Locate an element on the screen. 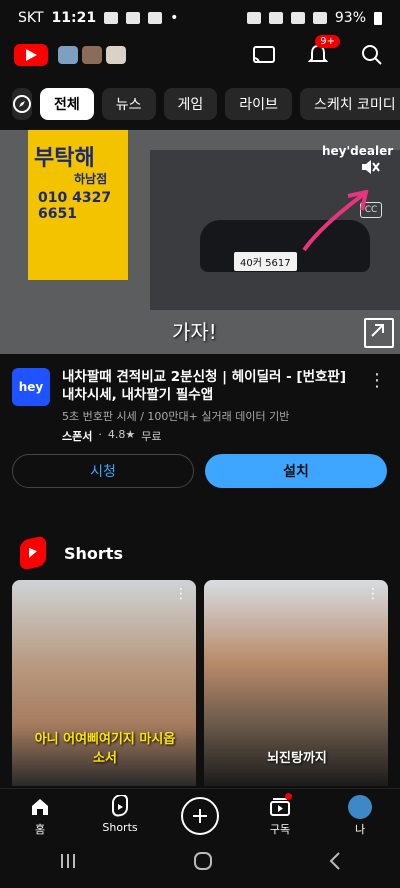 This screenshot has height=888, width=400. nav-subscriptions-label: 구독 is located at coordinates (280, 829).